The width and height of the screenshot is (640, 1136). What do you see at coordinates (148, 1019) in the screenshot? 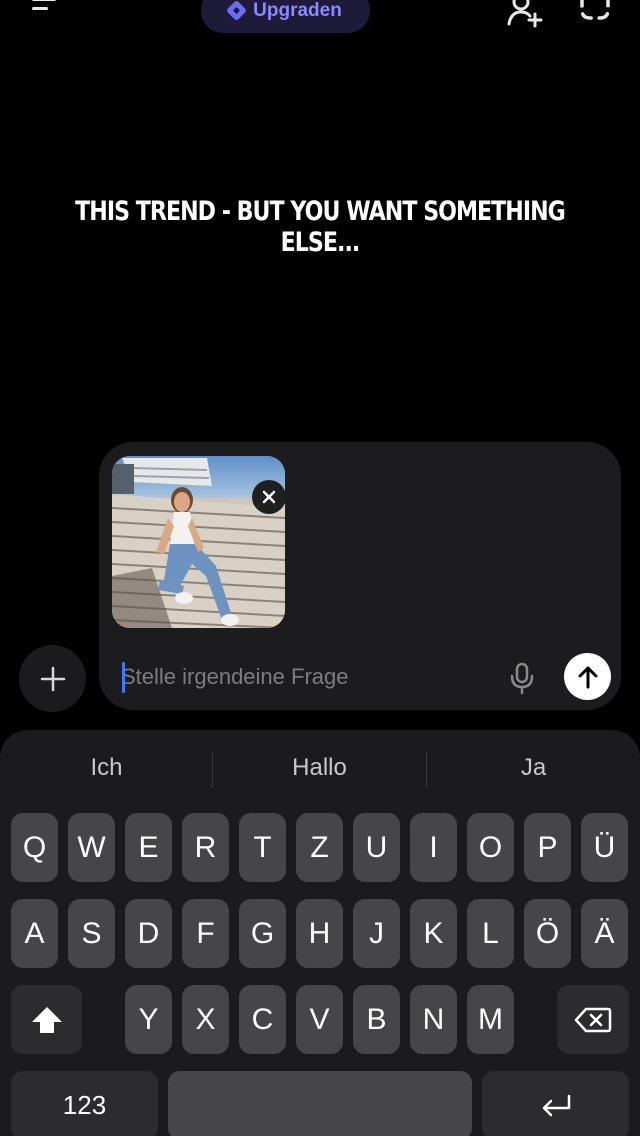
I see `key-letter: Y` at bounding box center [148, 1019].